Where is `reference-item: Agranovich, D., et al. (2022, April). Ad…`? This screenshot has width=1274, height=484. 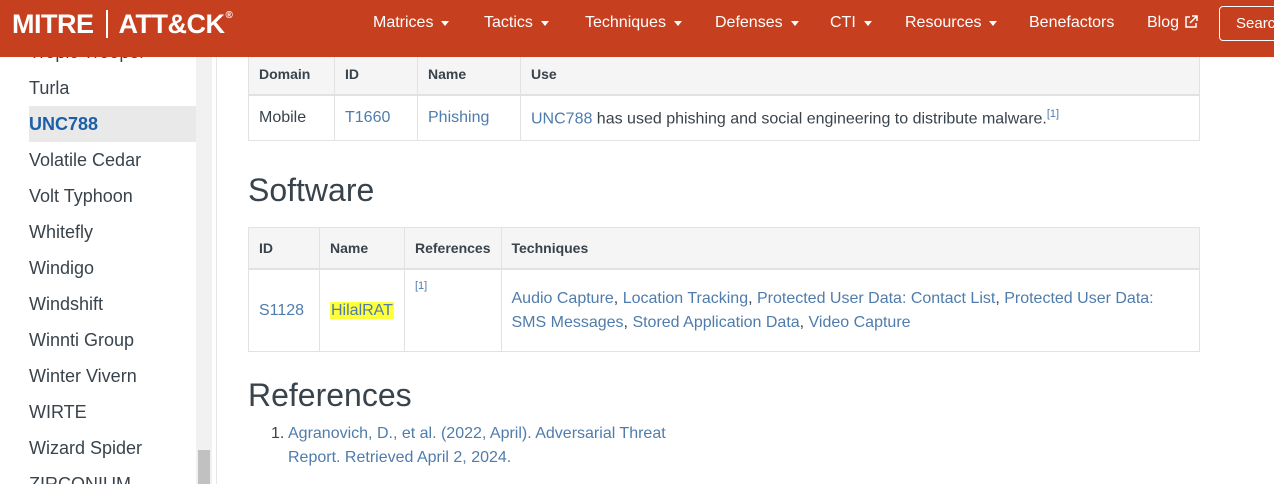
reference-item: Agranovich, D., et al. (2022, April). Ad… is located at coordinates (481, 446).